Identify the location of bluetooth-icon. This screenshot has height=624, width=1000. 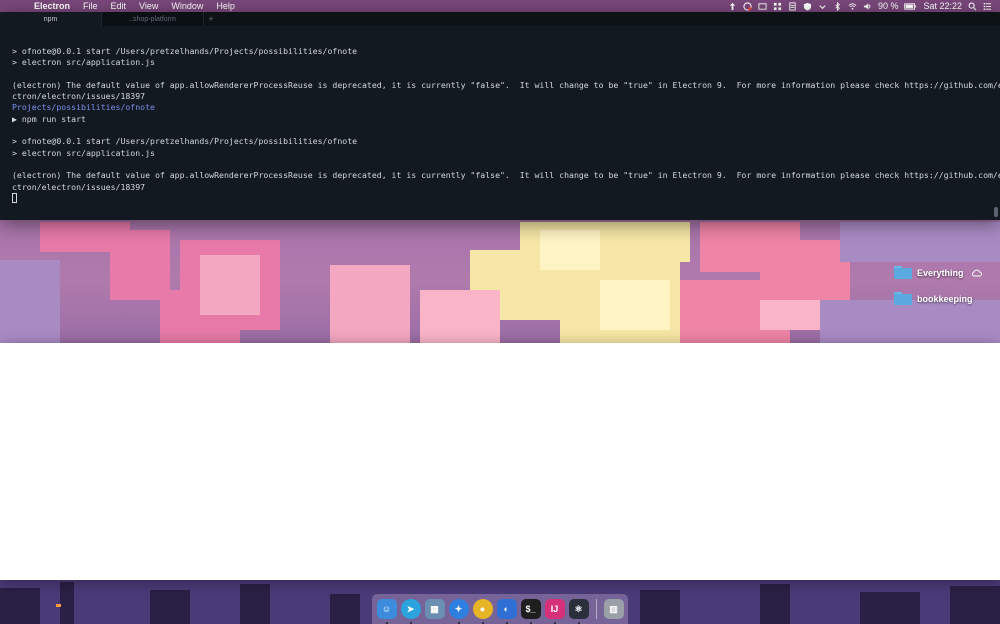
(837, 6).